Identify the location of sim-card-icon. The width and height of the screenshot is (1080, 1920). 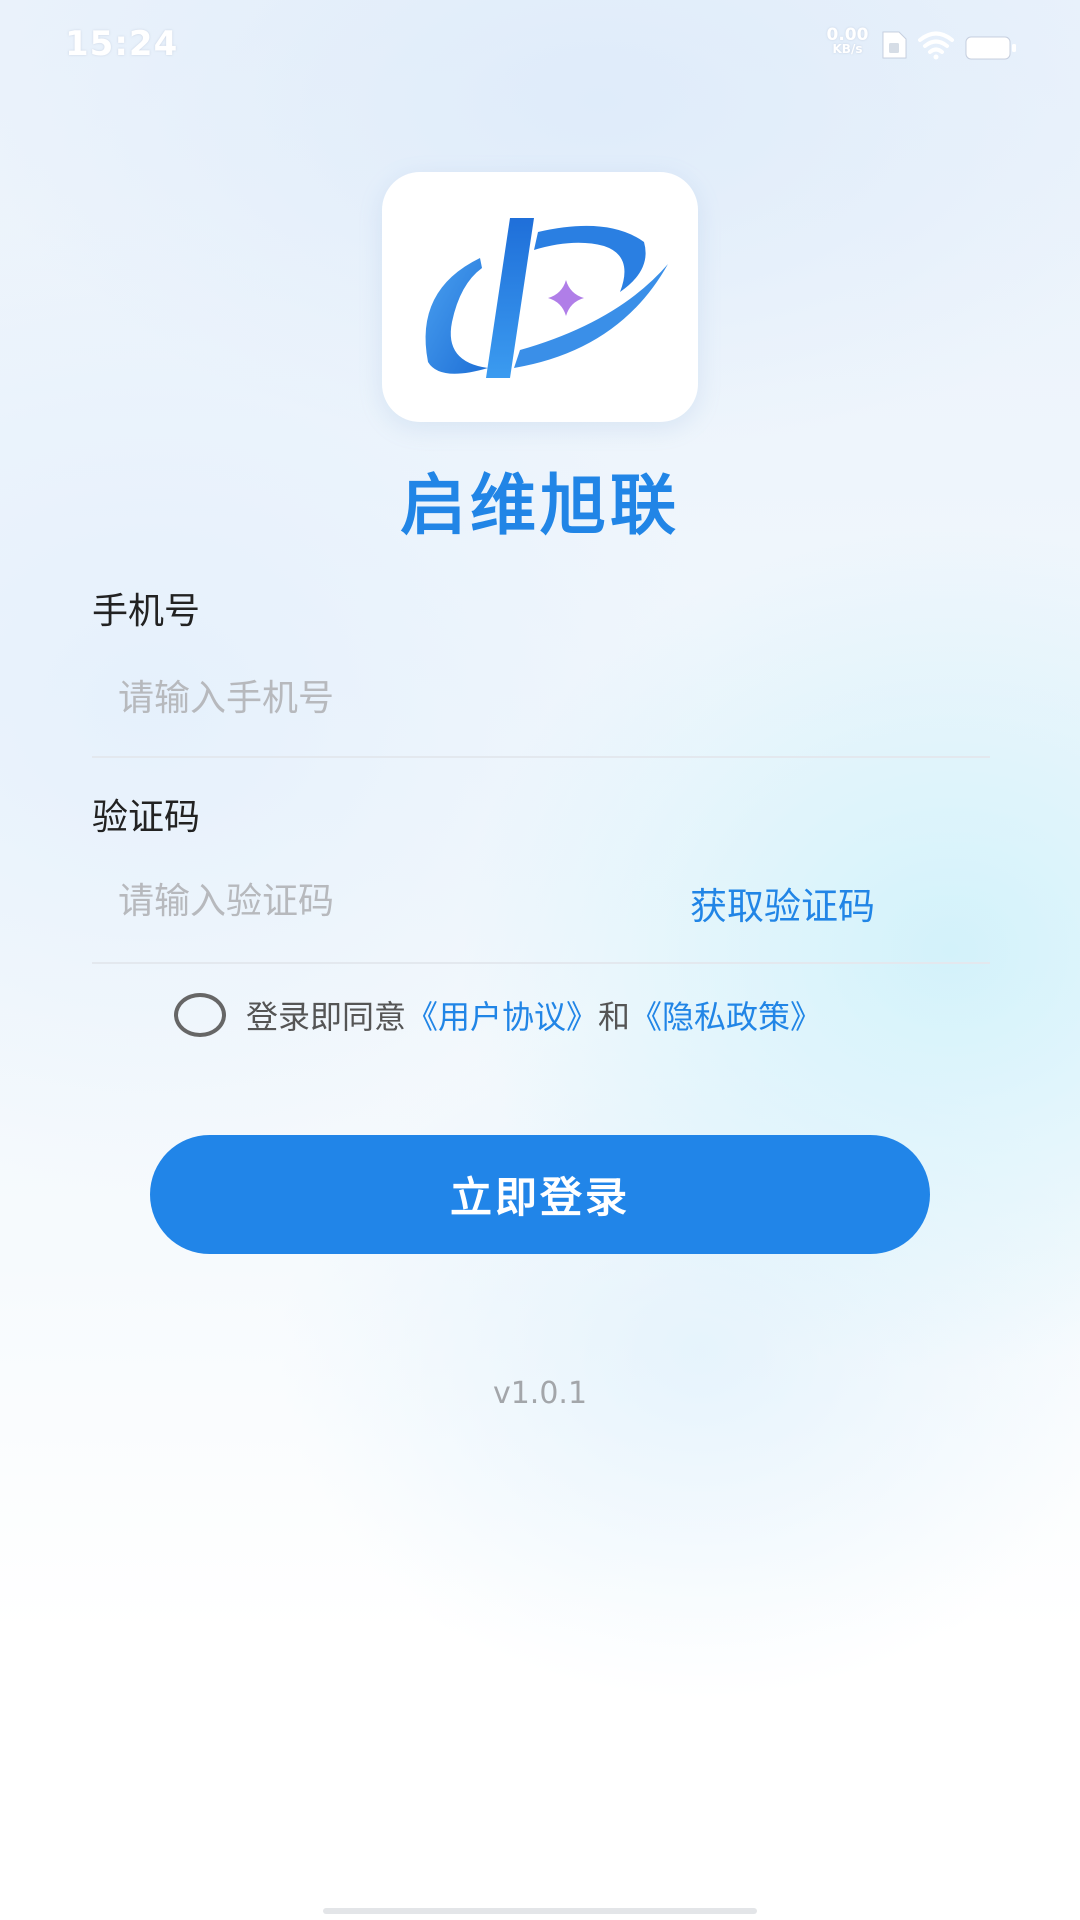
(894, 45).